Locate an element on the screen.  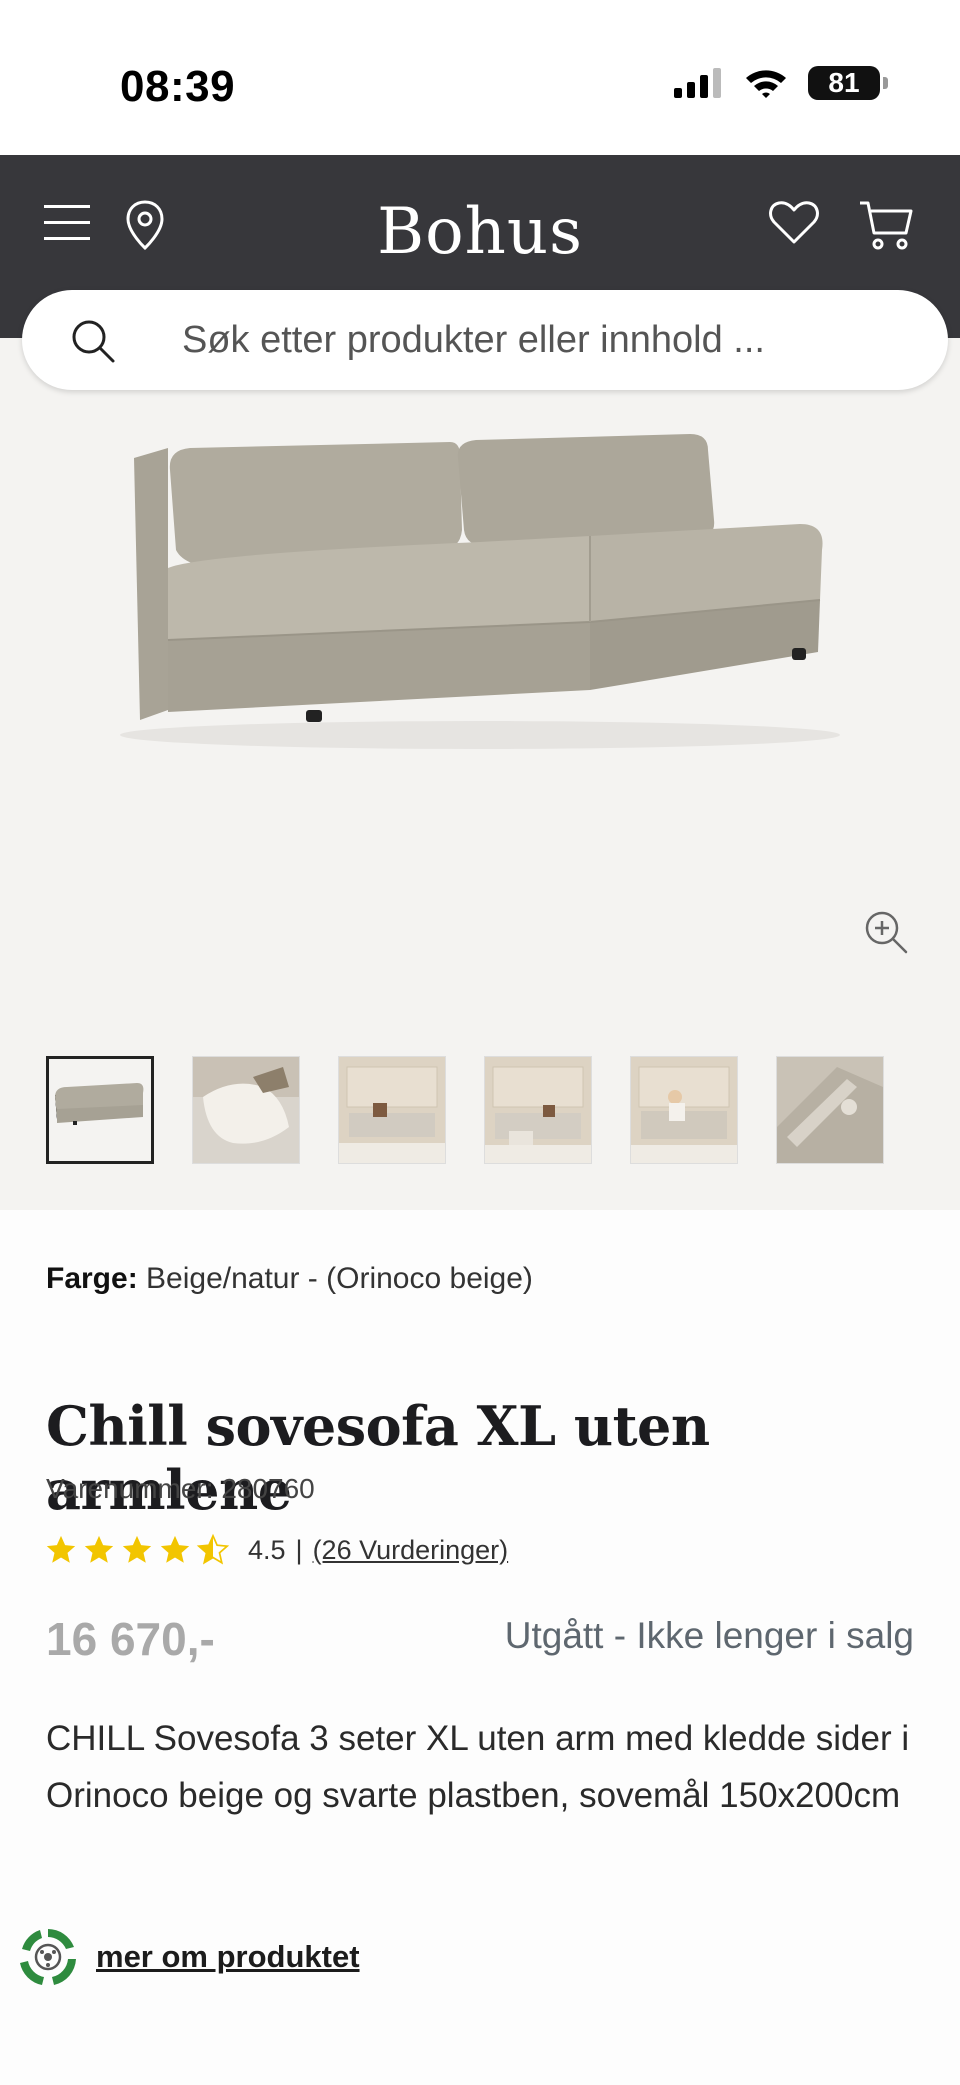
zoom-in-icon is located at coordinates (886, 932).